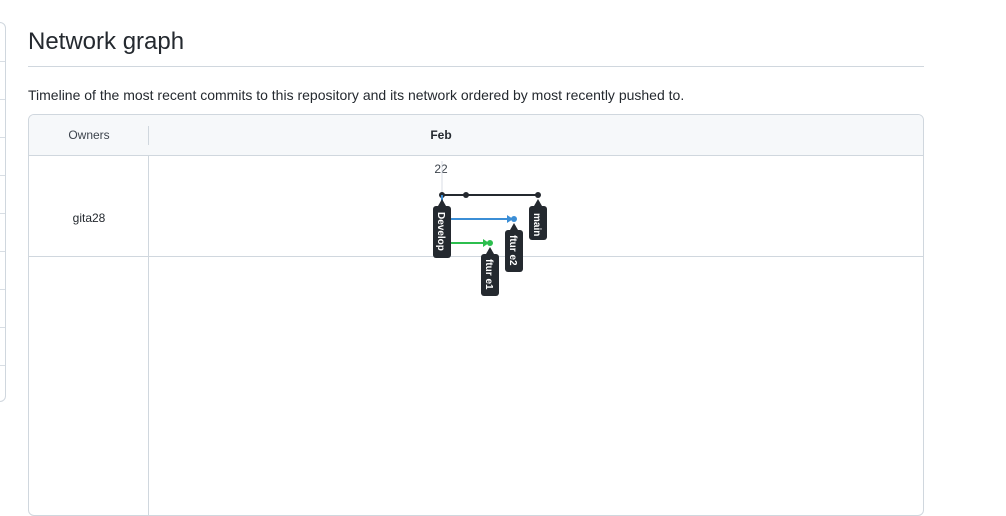  I want to click on branch-tag-fture1: ftur e1, so click(490, 271).